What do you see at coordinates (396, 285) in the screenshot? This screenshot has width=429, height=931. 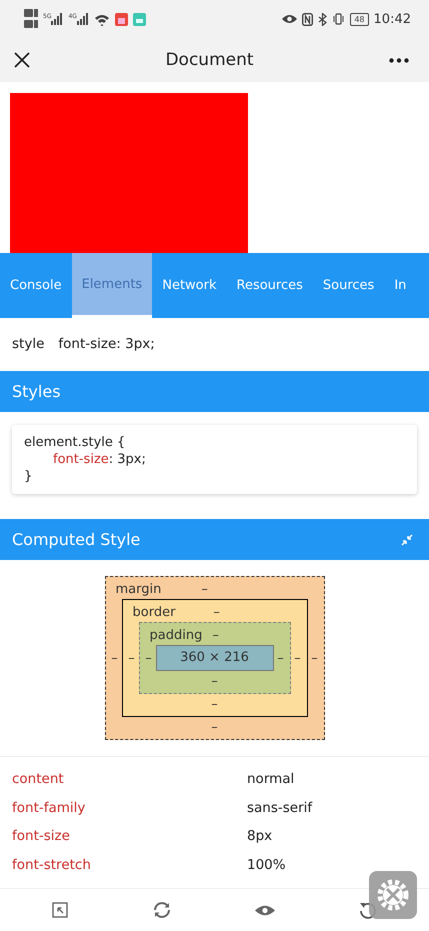 I see `tab: In` at bounding box center [396, 285].